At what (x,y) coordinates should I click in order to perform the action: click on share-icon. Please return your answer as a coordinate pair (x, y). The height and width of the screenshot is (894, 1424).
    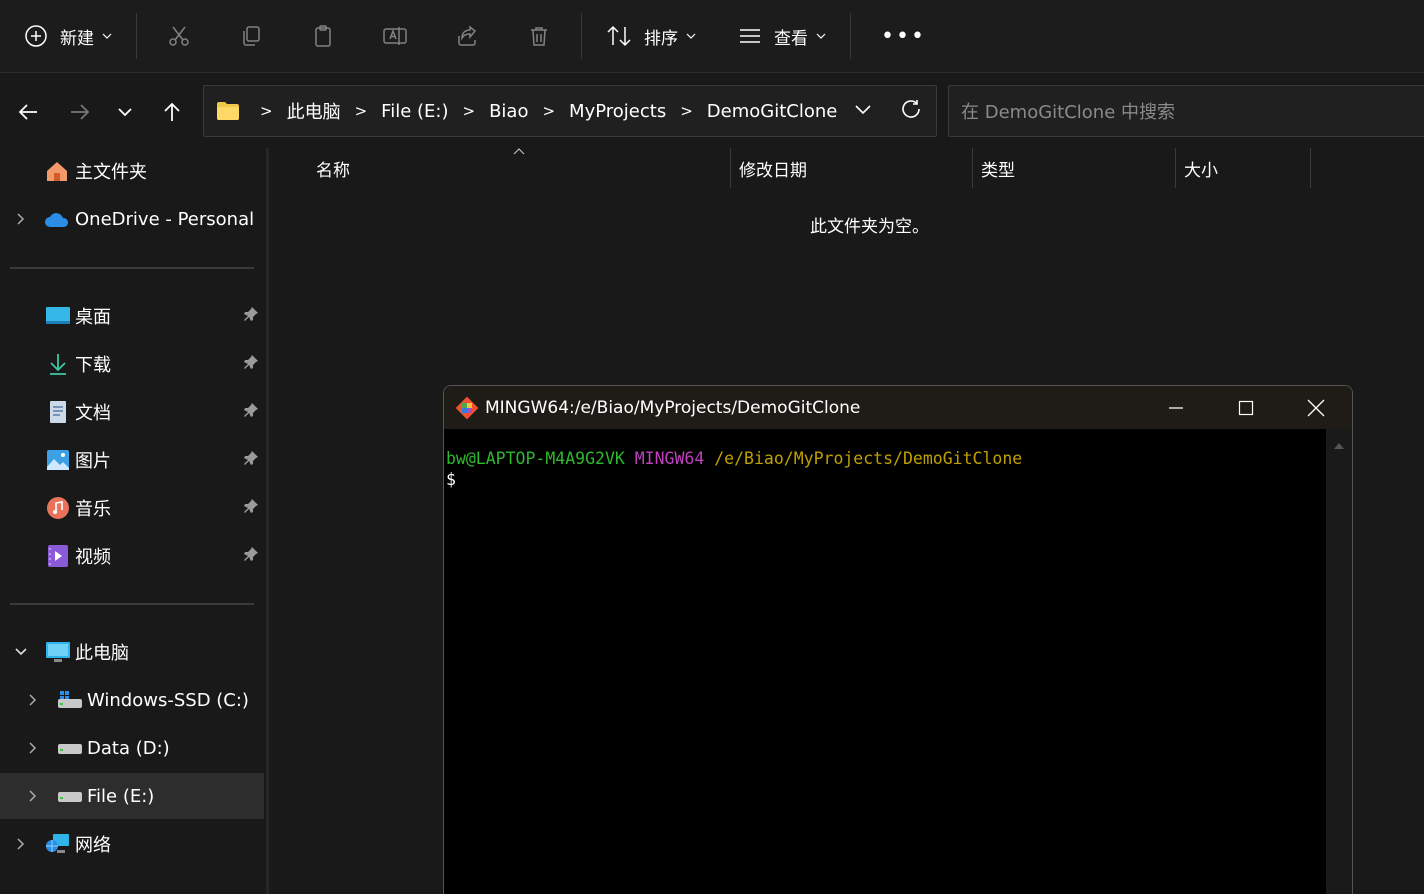
    Looking at the image, I should click on (467, 35).